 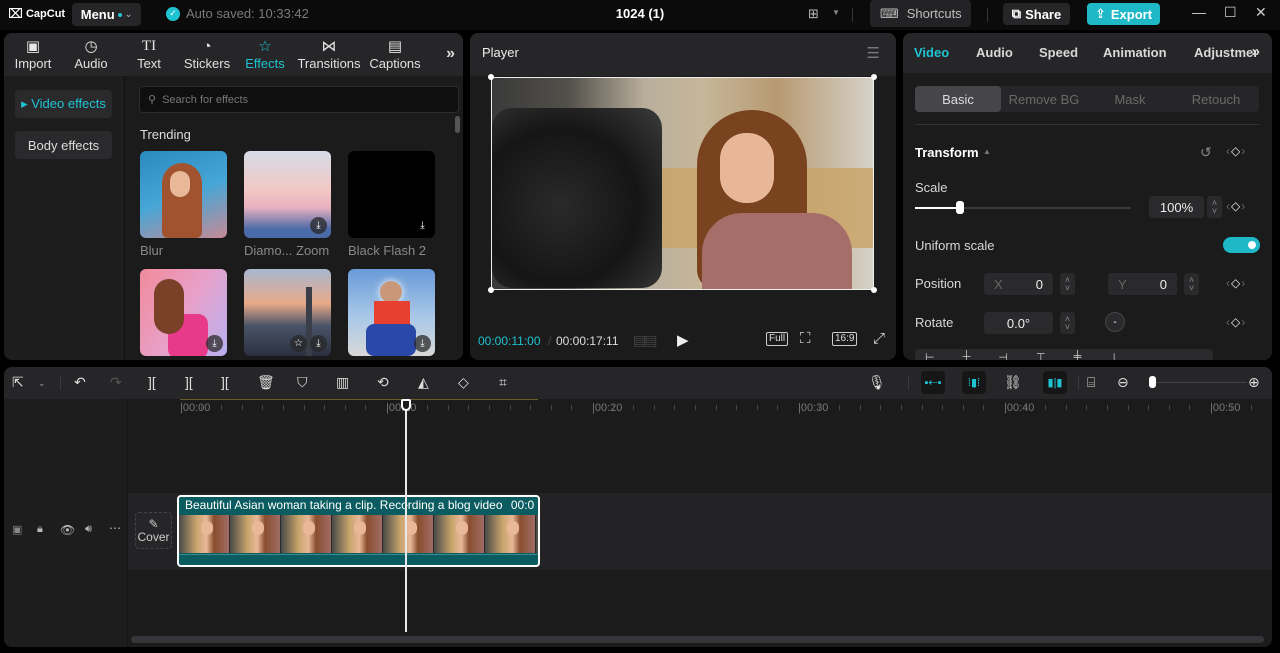 I want to click on subtab-remove-bg: Remove BG, so click(x=1044, y=99).